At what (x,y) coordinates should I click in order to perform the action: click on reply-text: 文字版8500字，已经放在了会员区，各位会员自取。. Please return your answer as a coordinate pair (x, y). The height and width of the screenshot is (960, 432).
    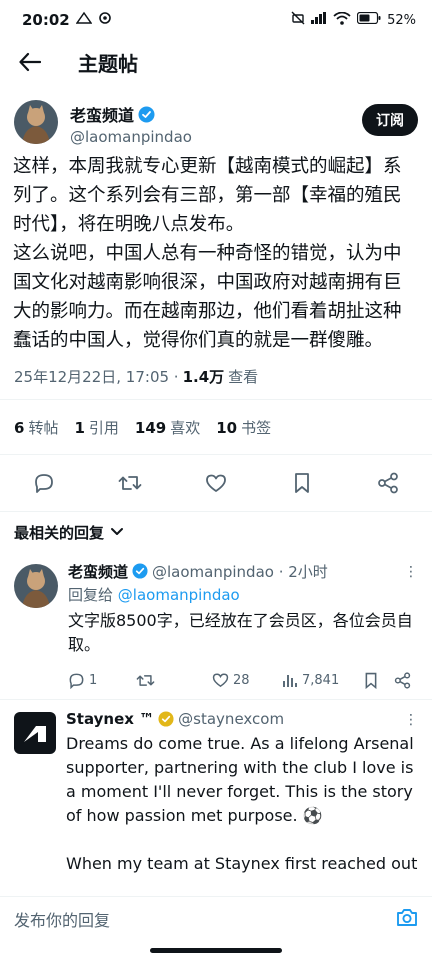
    Looking at the image, I should click on (240, 632).